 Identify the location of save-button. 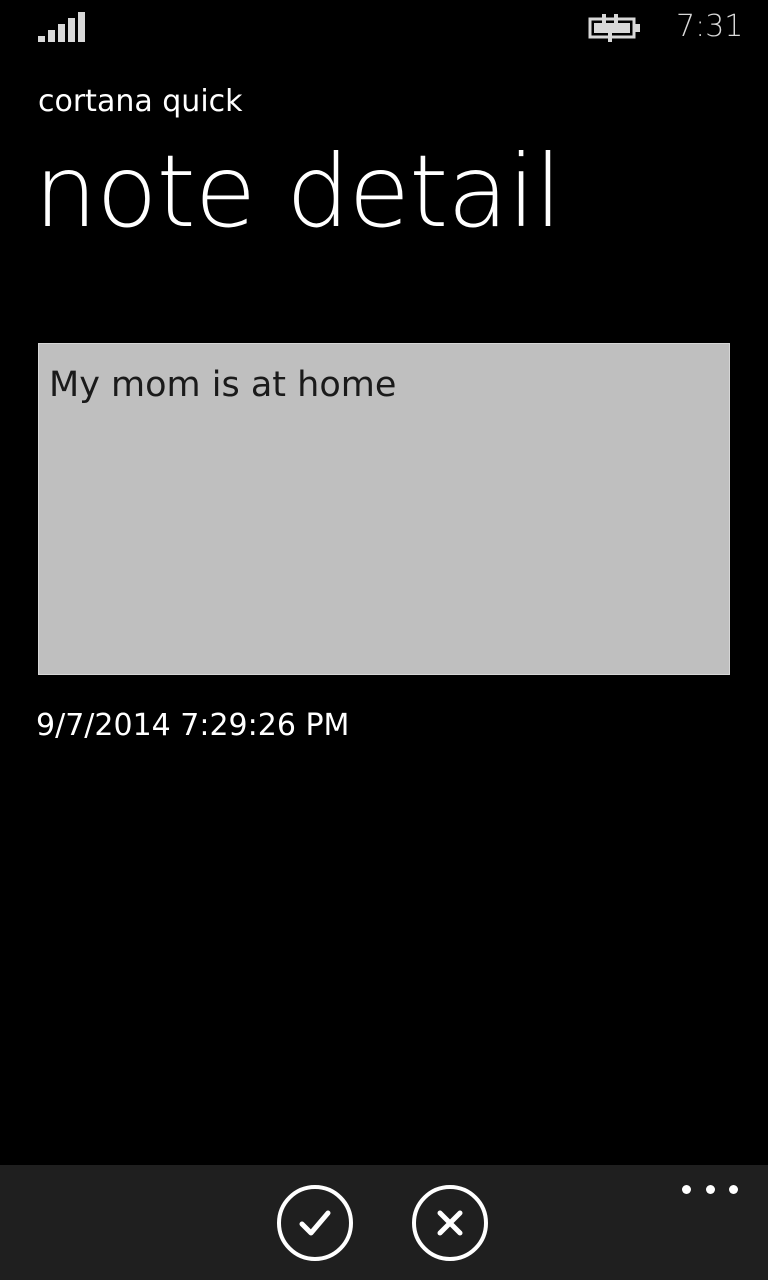
(315, 1223).